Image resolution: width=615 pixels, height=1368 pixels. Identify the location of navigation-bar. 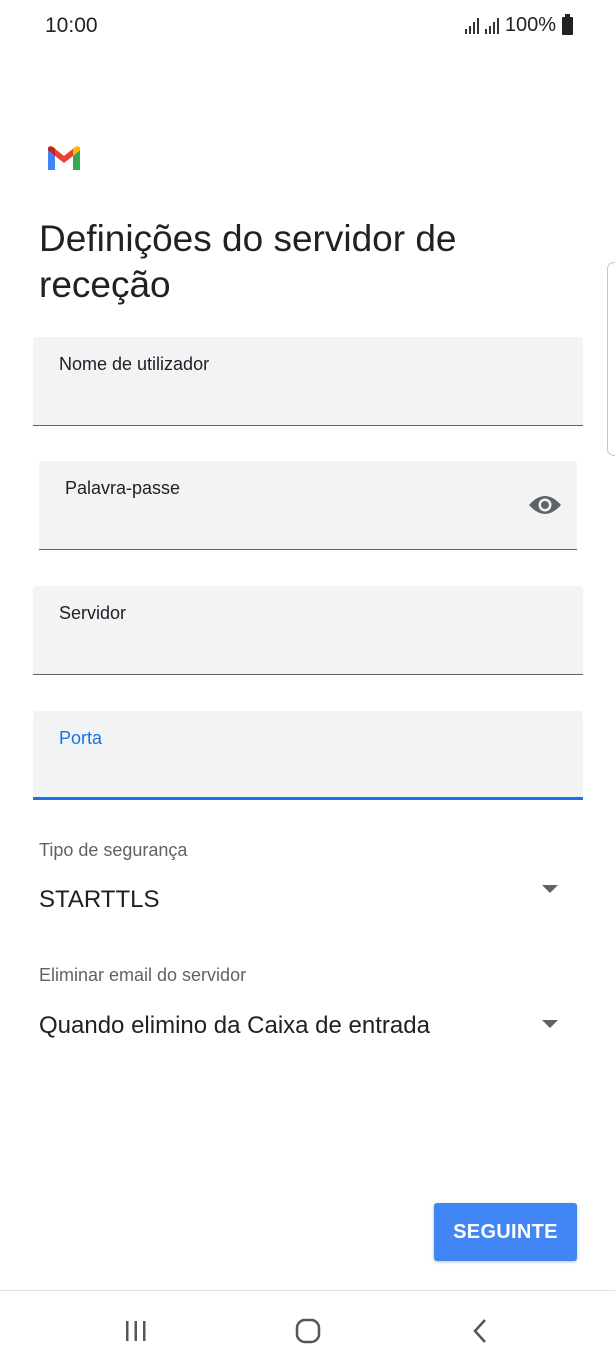
(307, 1329).